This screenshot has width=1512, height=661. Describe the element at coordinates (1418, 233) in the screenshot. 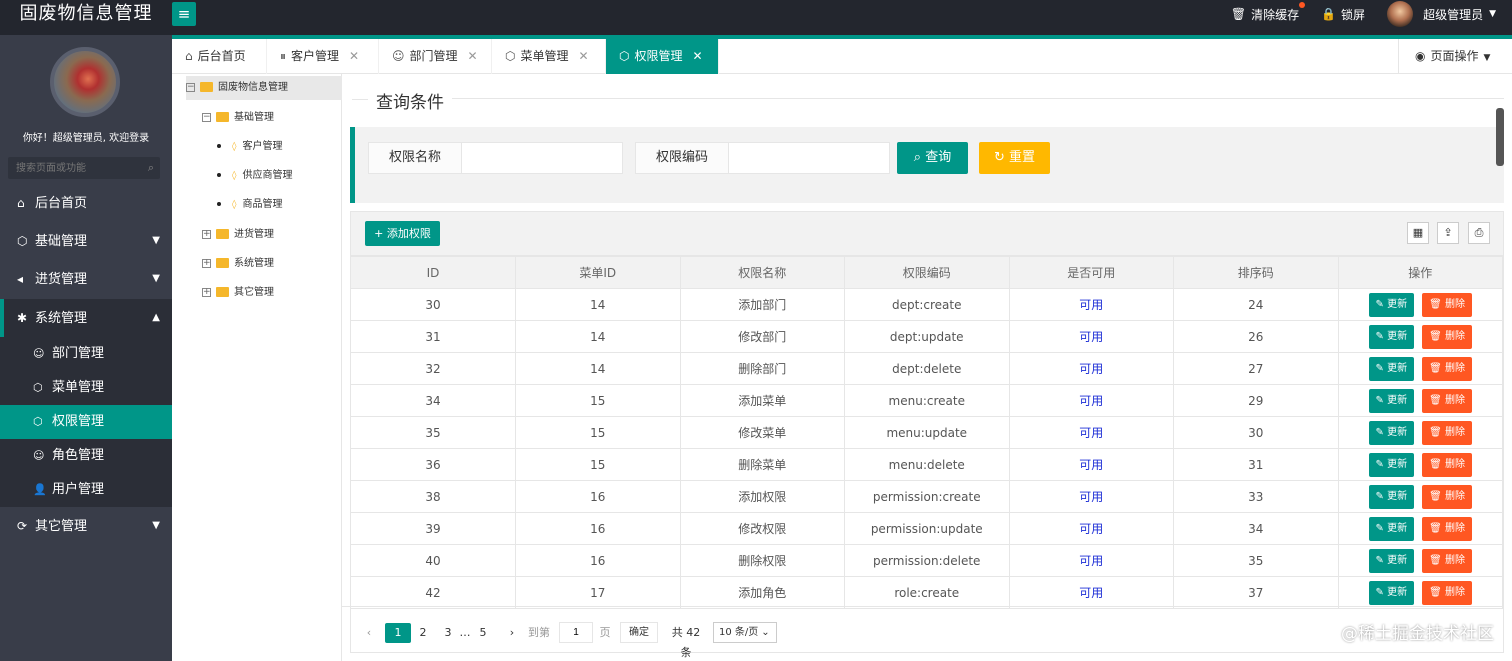

I see `columns-filter-icon: ▦` at that location.